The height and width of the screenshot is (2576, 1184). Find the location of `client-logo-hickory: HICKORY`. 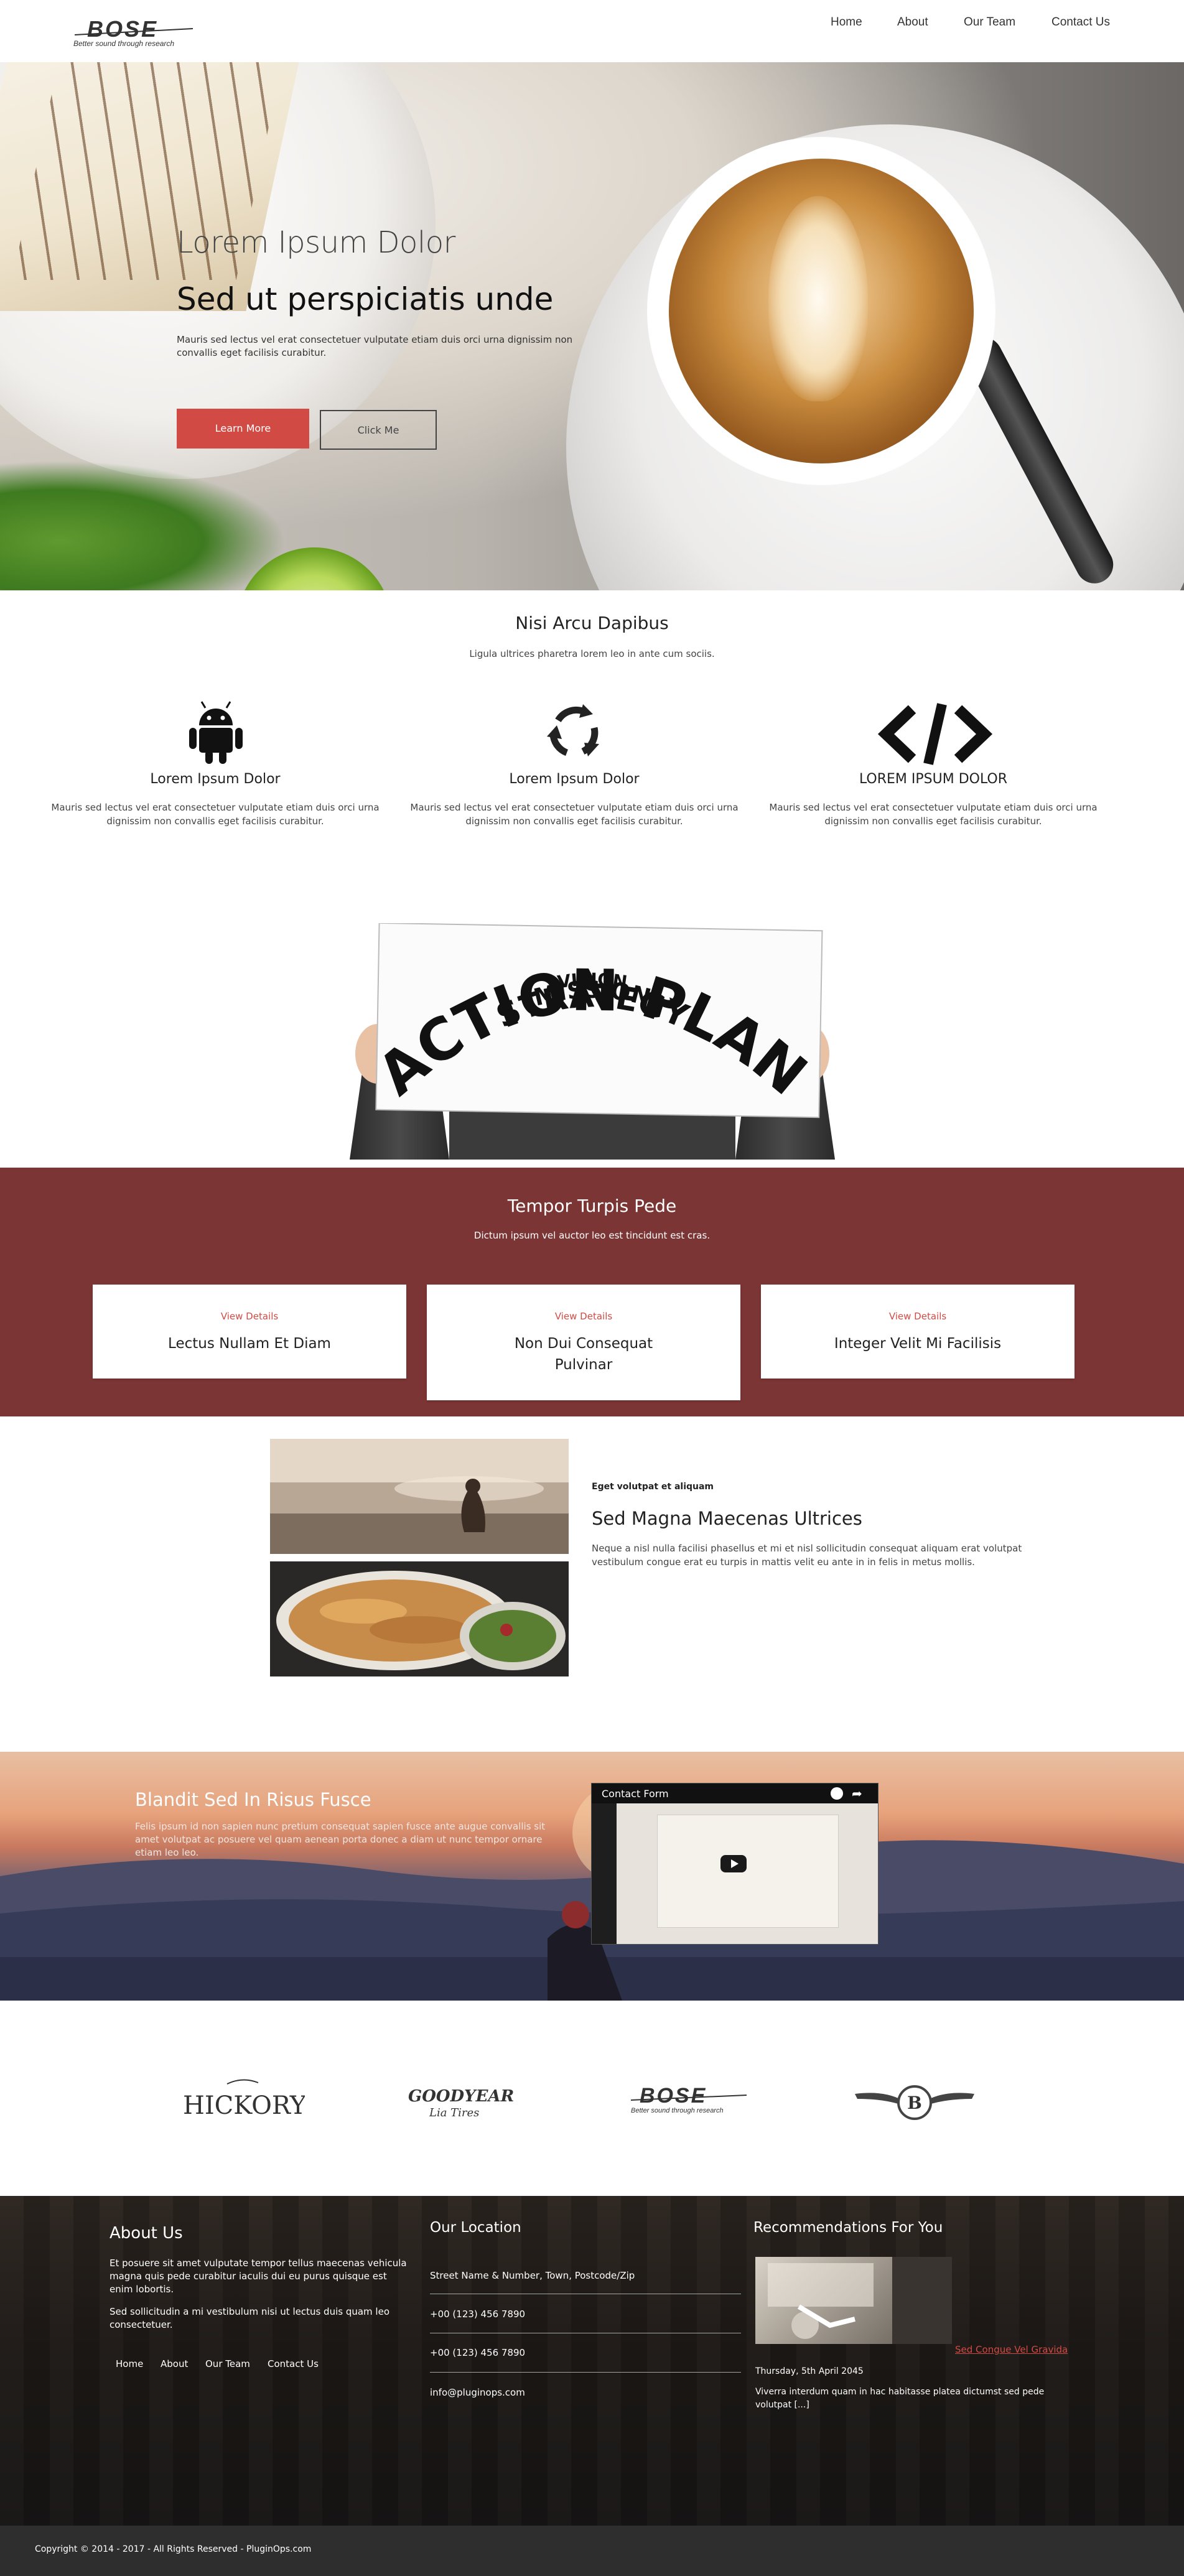

client-logo-hickory: HICKORY is located at coordinates (244, 2099).